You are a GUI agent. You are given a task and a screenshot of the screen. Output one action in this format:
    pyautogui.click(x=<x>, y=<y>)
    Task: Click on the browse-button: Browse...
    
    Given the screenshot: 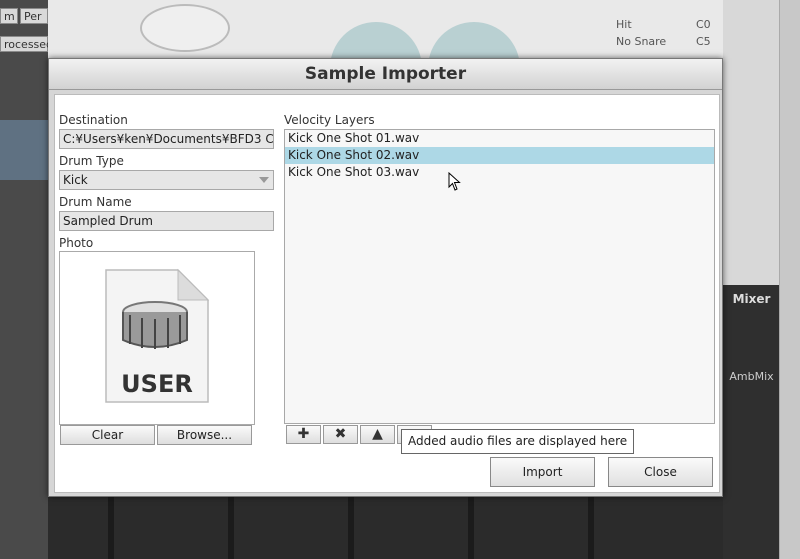 What is the action you would take?
    pyautogui.click(x=204, y=435)
    